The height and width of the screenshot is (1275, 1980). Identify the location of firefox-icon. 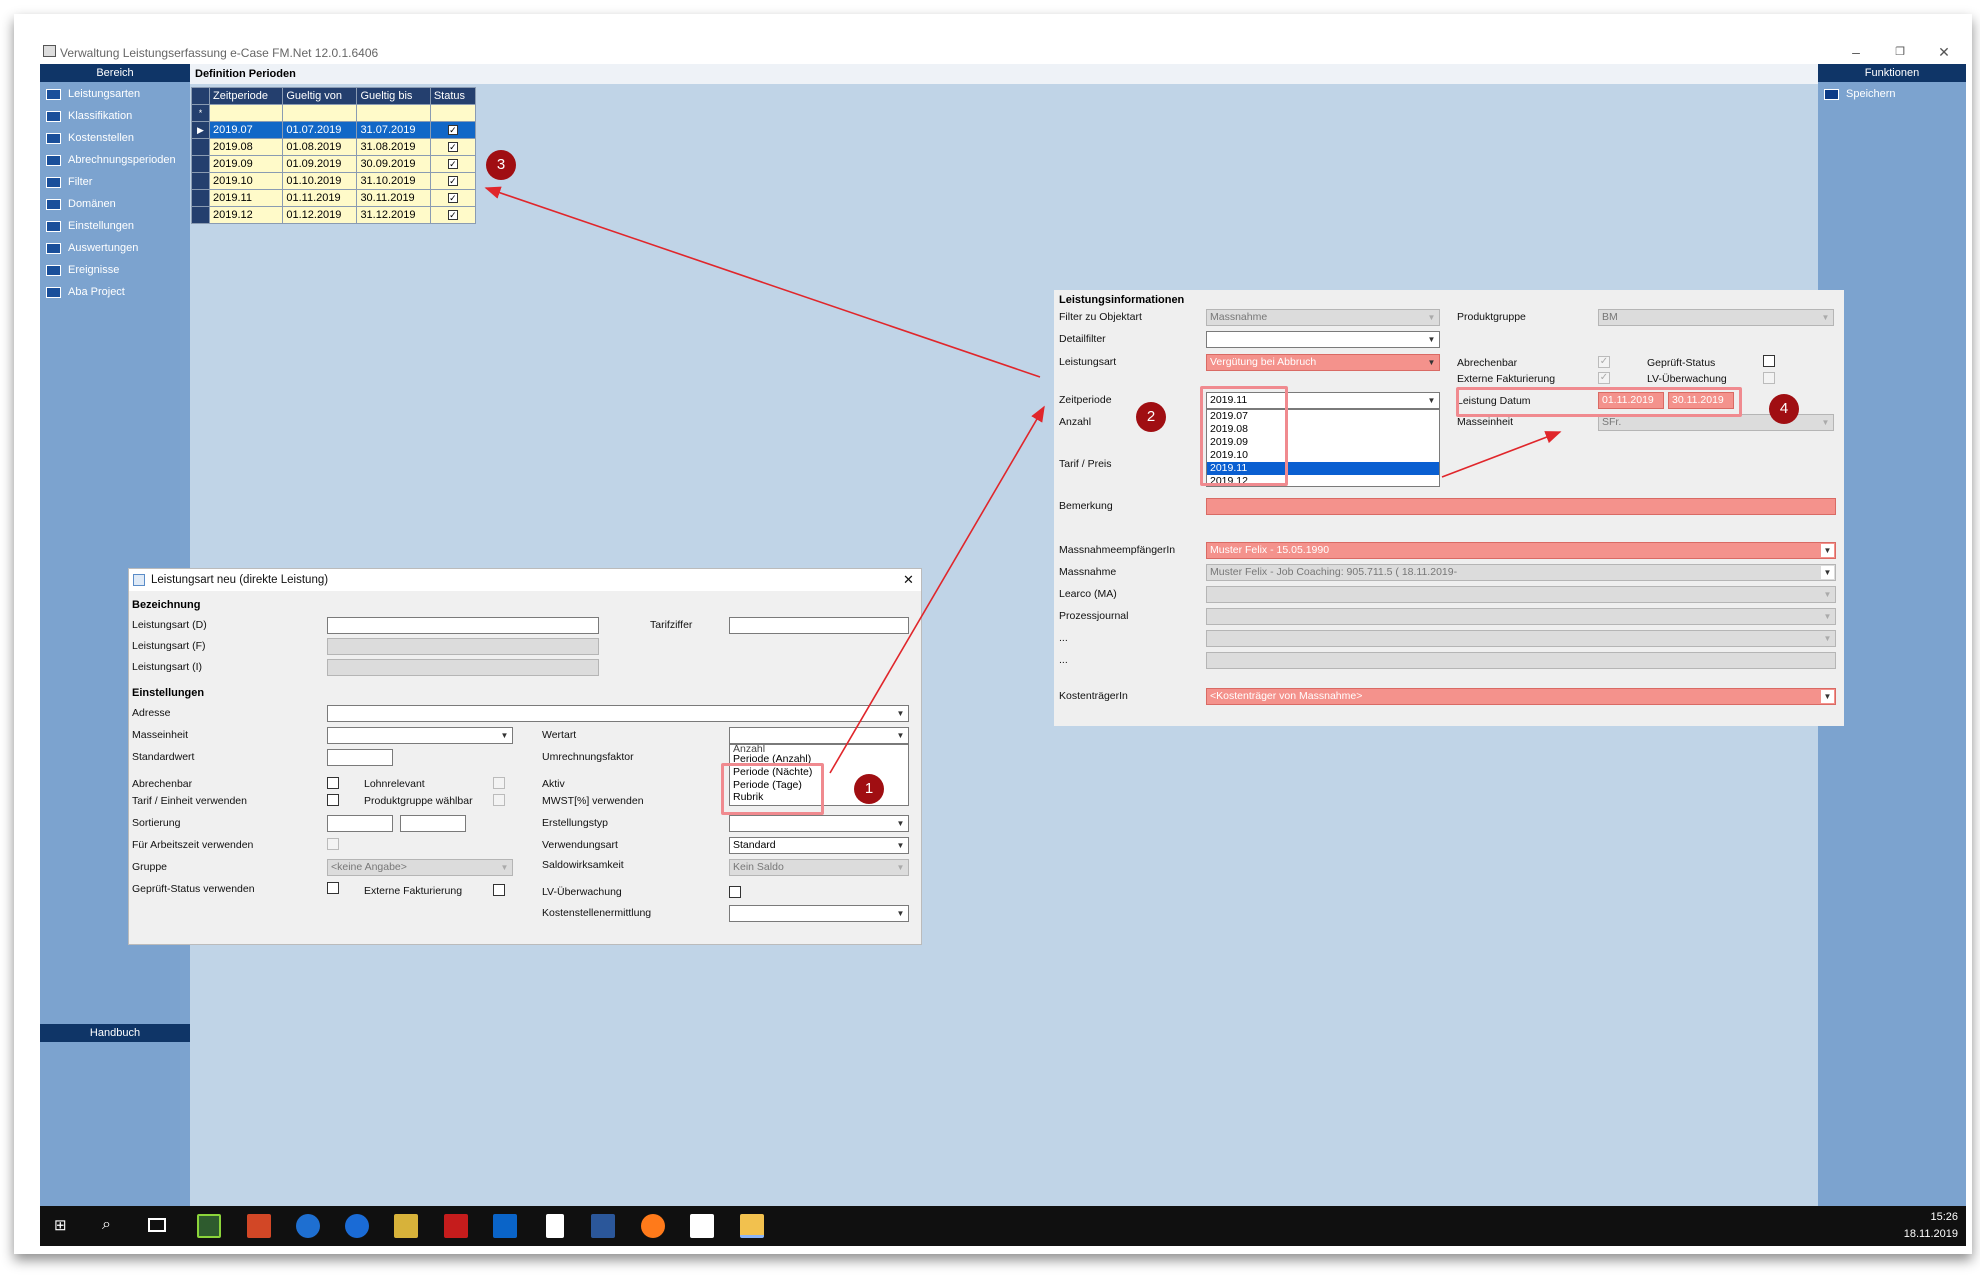
(653, 1226).